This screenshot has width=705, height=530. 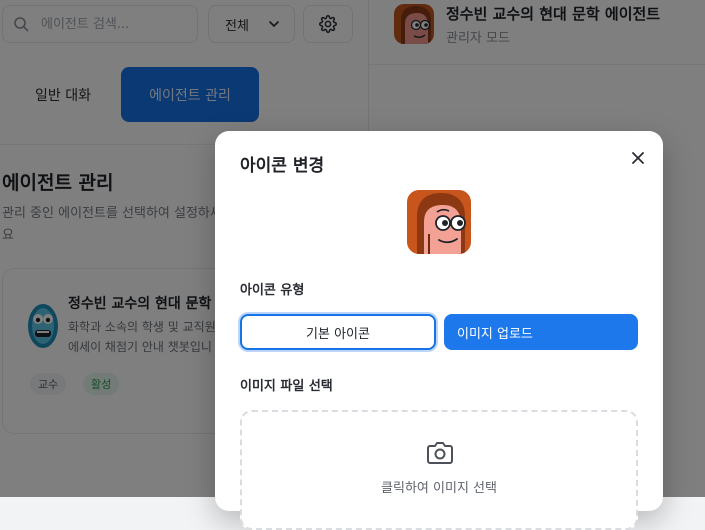 I want to click on icon-preview, so click(x=439, y=222).